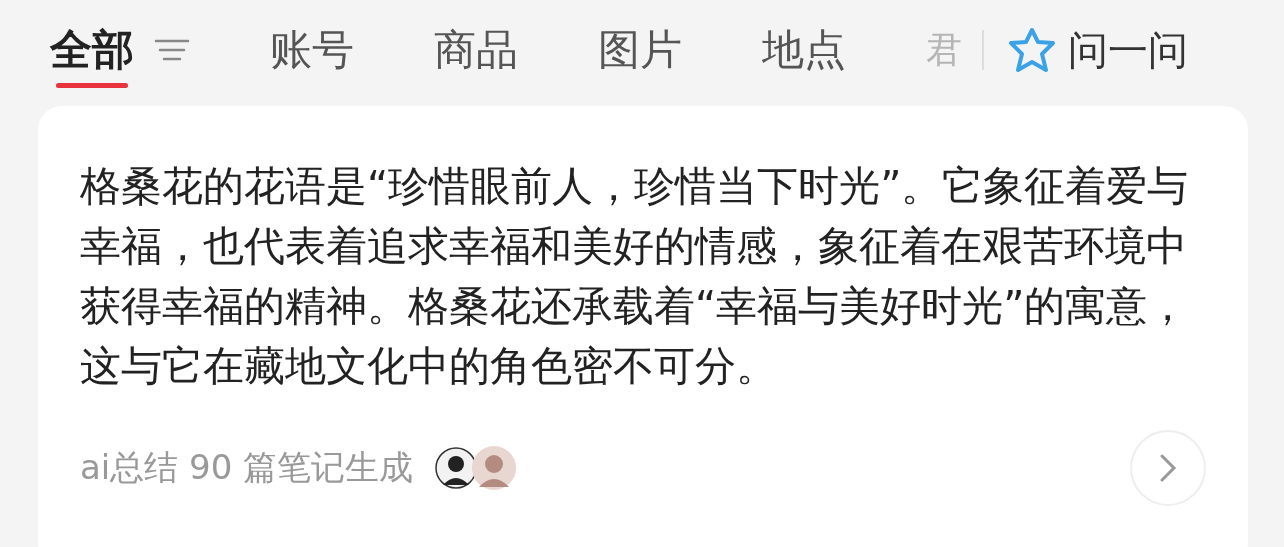 Image resolution: width=1284 pixels, height=547 pixels. I want to click on avatar-icon, so click(494, 468).